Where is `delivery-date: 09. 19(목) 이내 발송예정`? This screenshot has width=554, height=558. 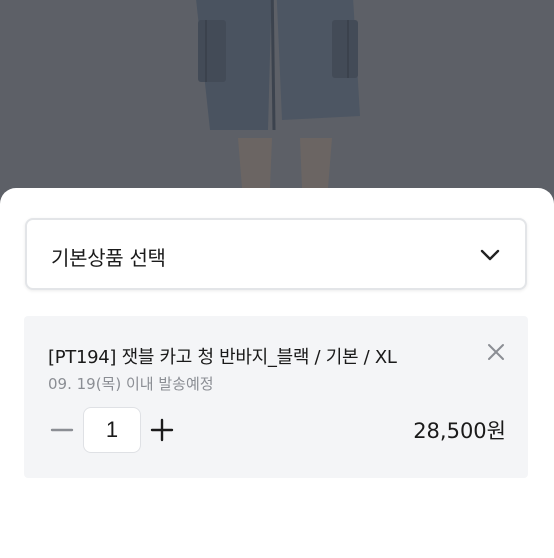 delivery-date: 09. 19(목) 이내 발송예정 is located at coordinates (131, 384).